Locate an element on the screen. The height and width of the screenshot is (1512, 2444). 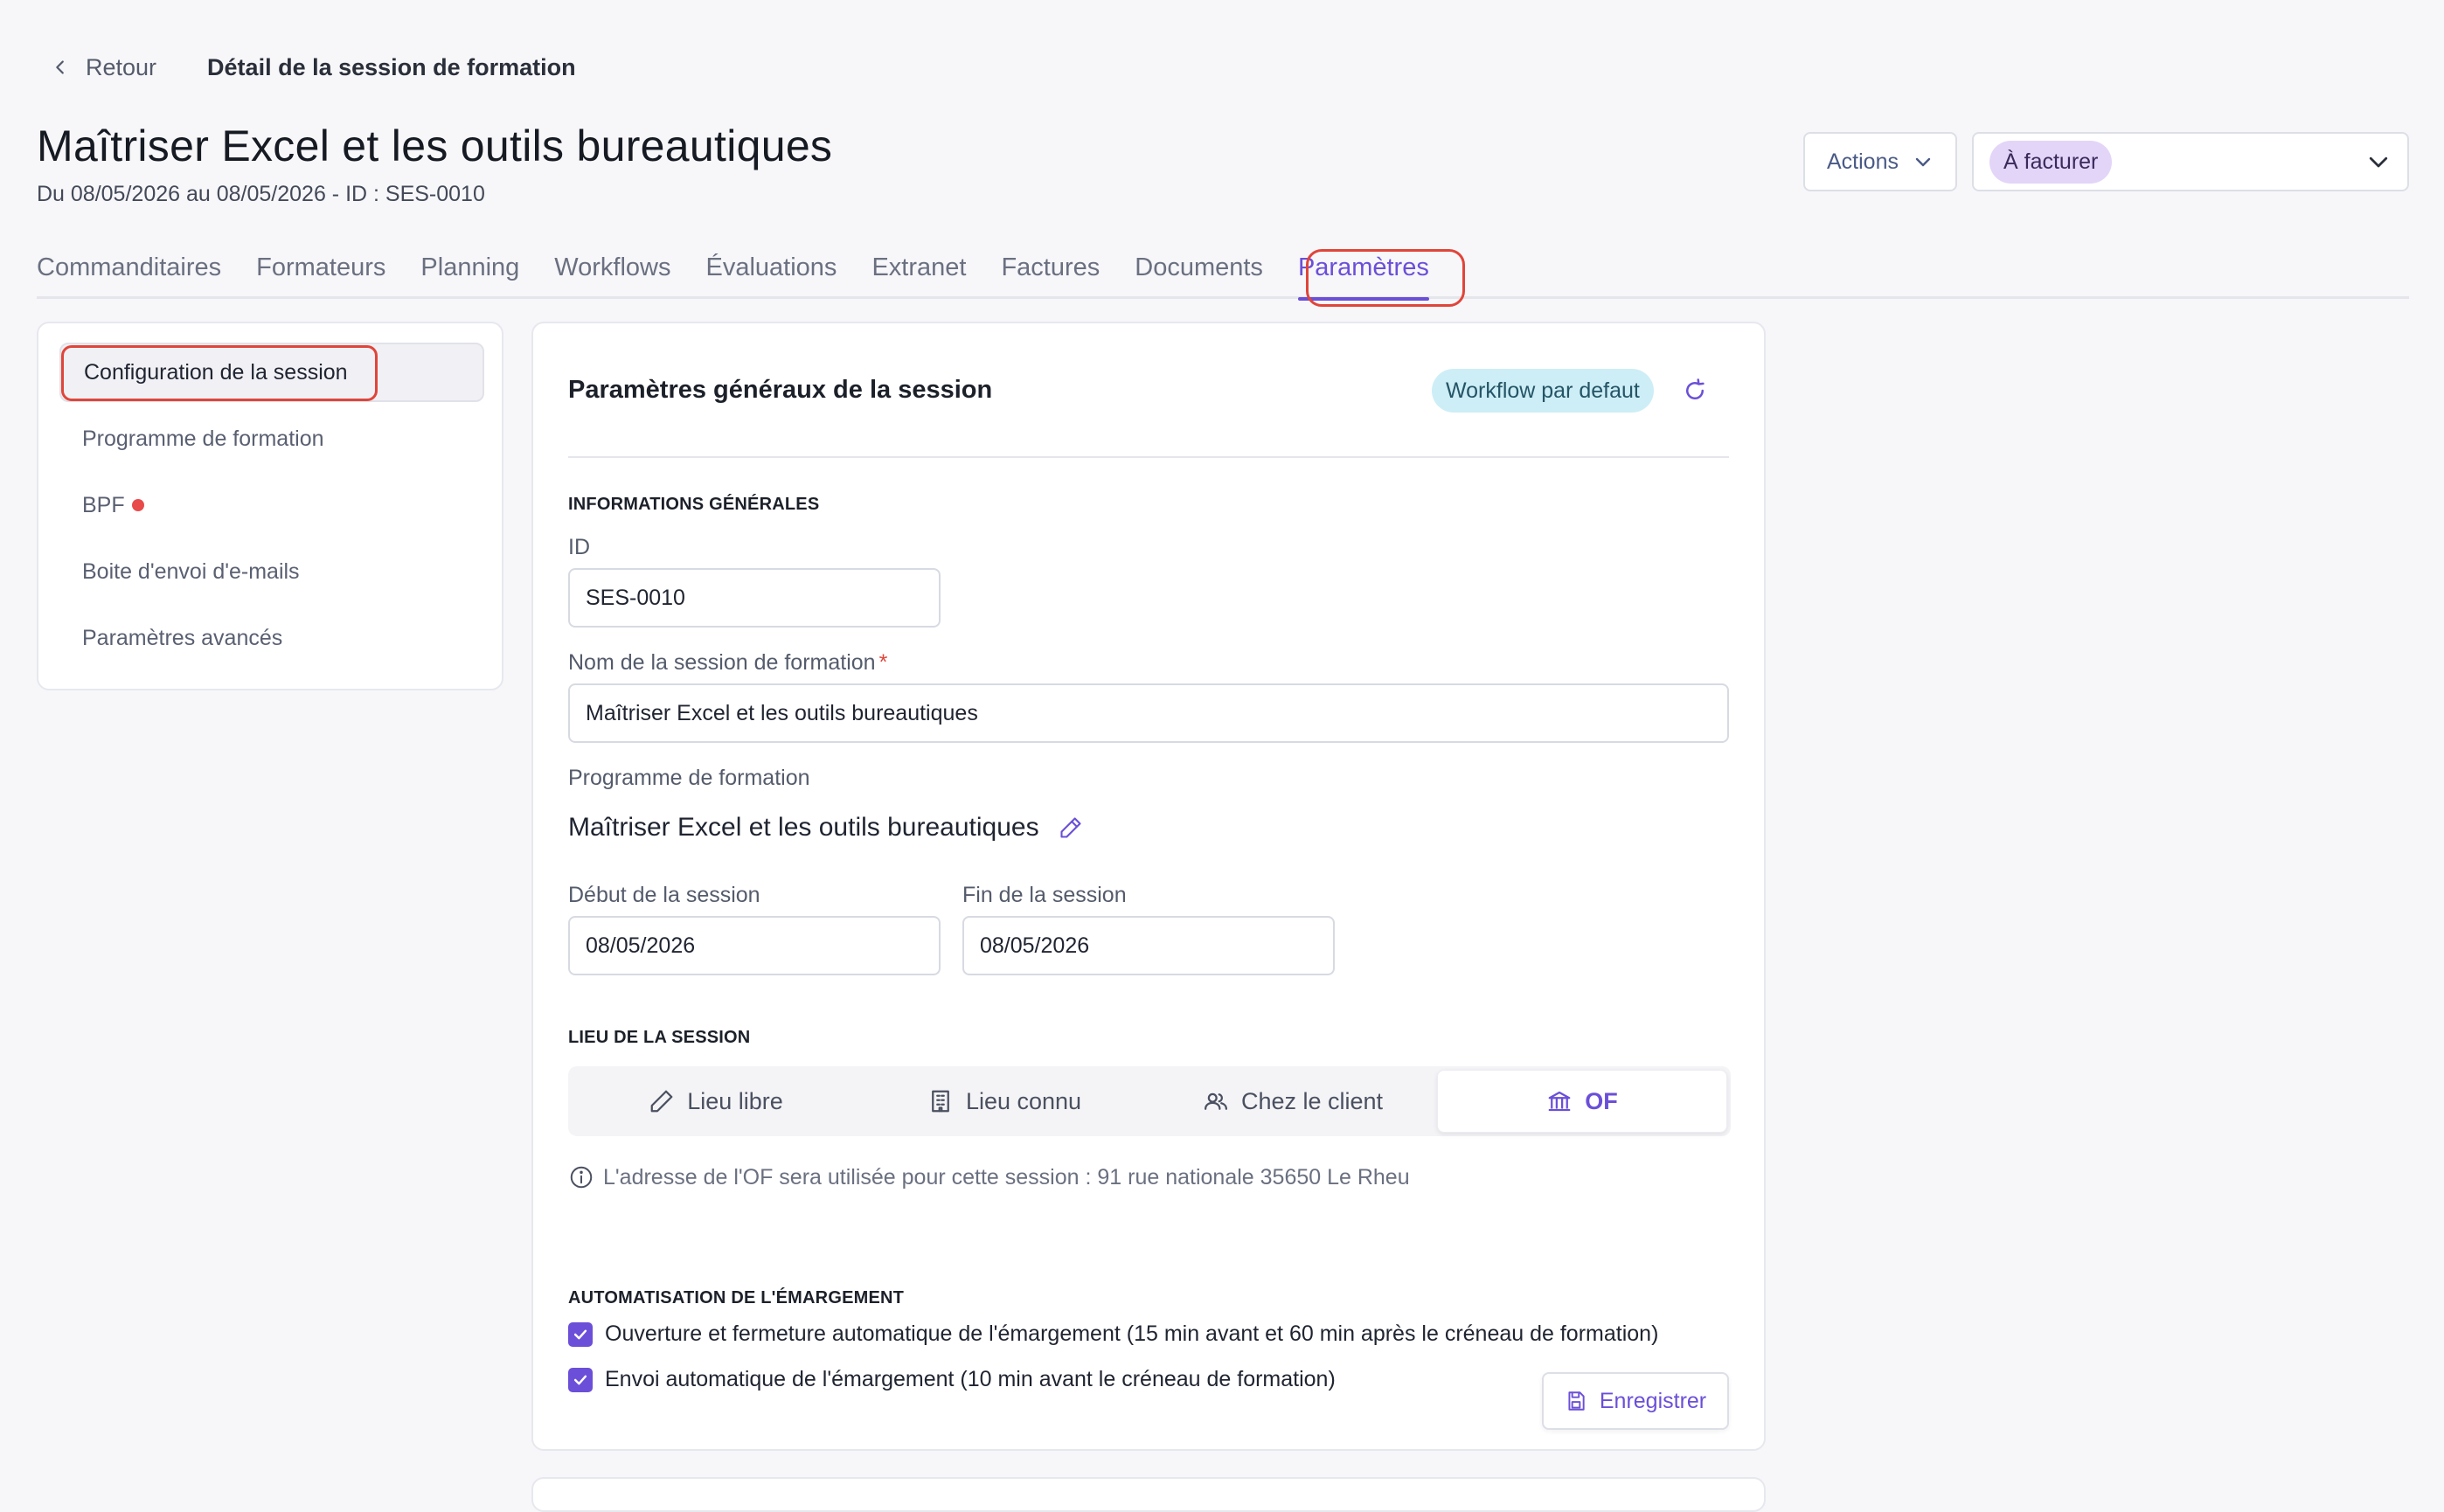
next-card is located at coordinates (1148, 1494).